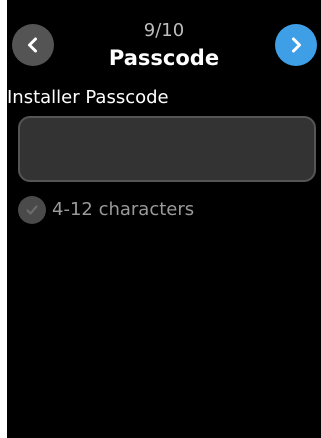 Image resolution: width=321 pixels, height=438 pixels. I want to click on next-button, so click(296, 45).